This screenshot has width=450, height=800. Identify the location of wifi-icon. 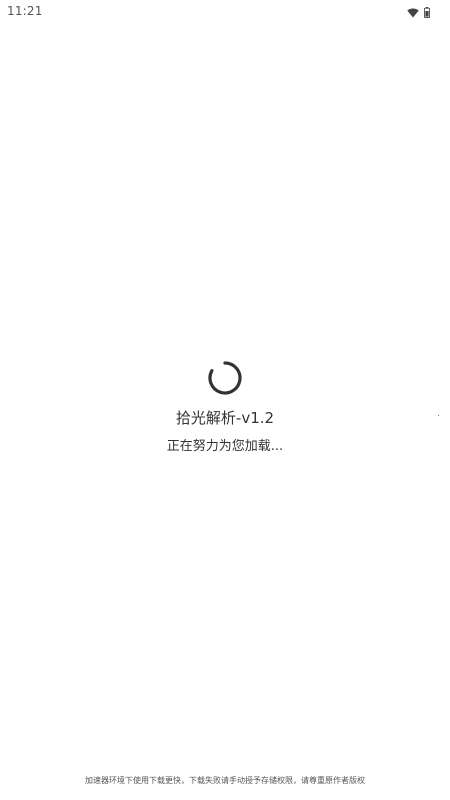
(413, 12).